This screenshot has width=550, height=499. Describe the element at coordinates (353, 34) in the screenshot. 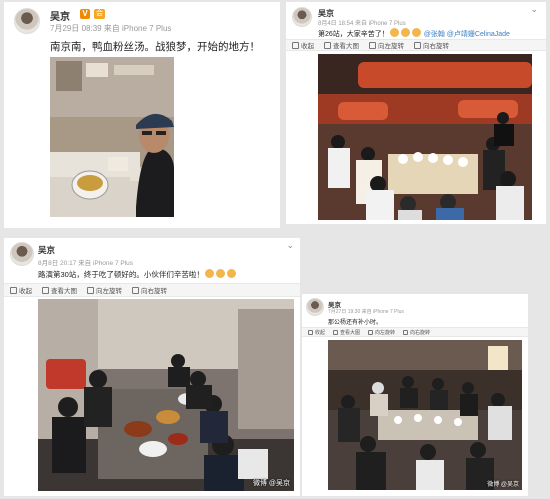

I see `post-text-prefix: 第26站，大家辛苦了！` at that location.